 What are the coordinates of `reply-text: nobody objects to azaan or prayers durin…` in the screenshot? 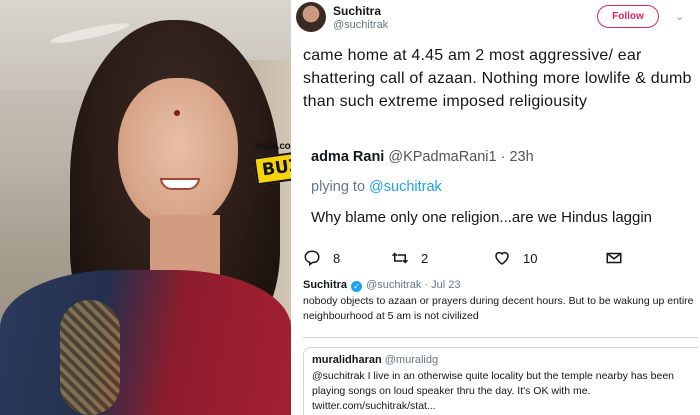 It's located at (498, 308).